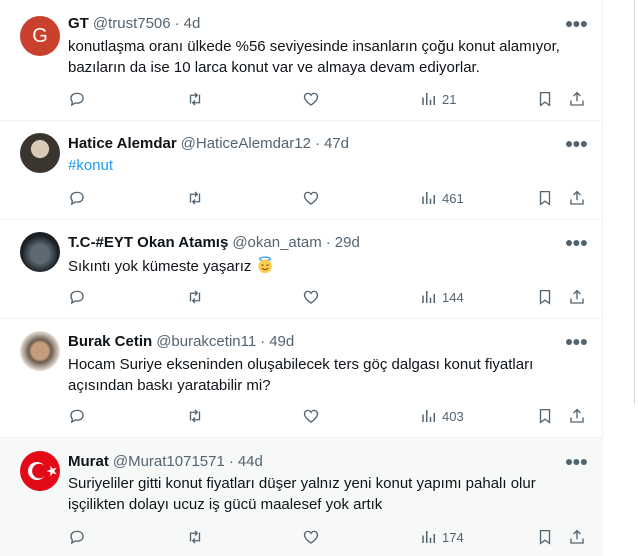  What do you see at coordinates (169, 461) in the screenshot?
I see `author-handle: @Murat1071571` at bounding box center [169, 461].